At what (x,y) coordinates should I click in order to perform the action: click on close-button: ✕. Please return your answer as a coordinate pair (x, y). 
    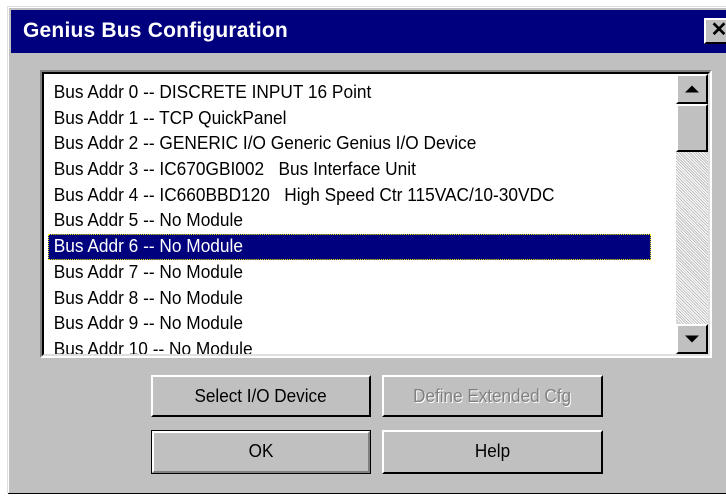
    Looking at the image, I should click on (715, 31).